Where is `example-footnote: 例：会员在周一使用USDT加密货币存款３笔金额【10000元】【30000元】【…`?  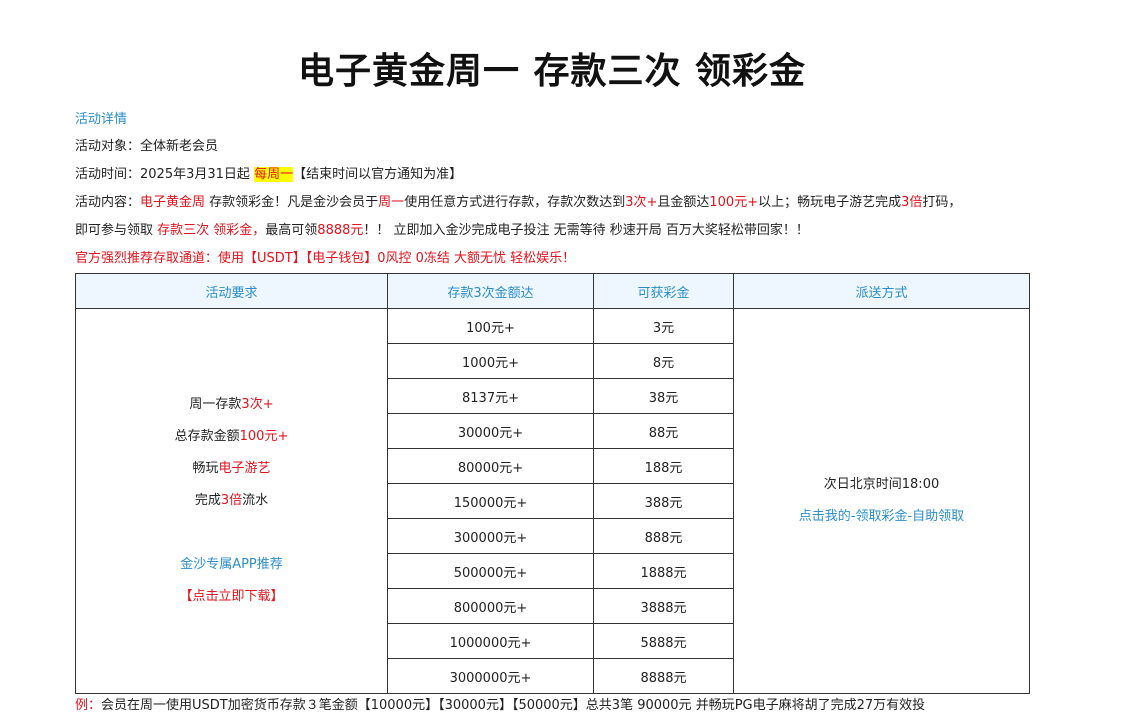 example-footnote: 例：会员在周一使用USDT加密货币存款３笔金额【10000元】【30000元】【… is located at coordinates (500, 706).